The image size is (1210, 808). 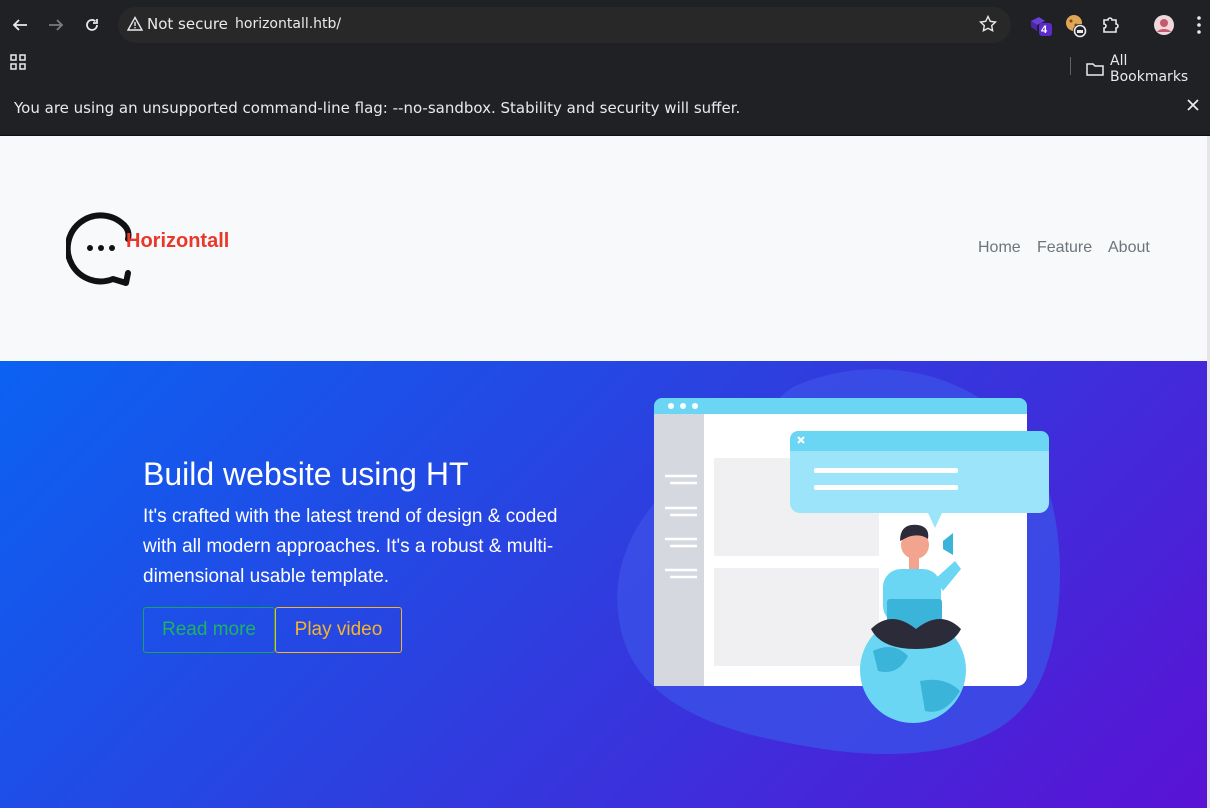 What do you see at coordinates (135, 23) in the screenshot?
I see `warning-icon` at bounding box center [135, 23].